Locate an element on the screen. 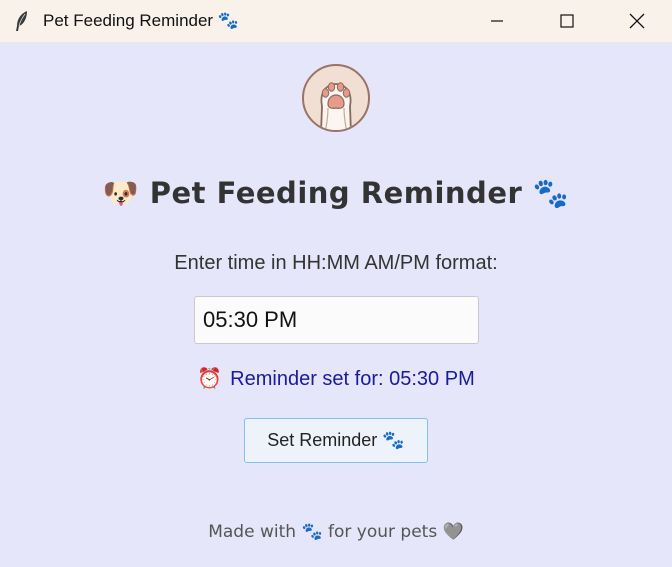 This screenshot has height=567, width=672. minimize-button is located at coordinates (497, 21).